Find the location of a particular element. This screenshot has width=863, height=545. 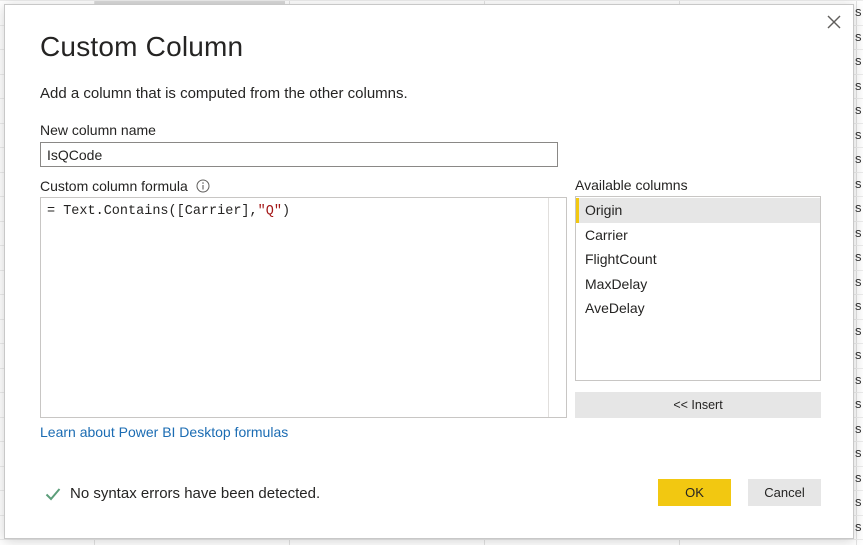

formula-label-text: Custom column formula is located at coordinates (114, 186).